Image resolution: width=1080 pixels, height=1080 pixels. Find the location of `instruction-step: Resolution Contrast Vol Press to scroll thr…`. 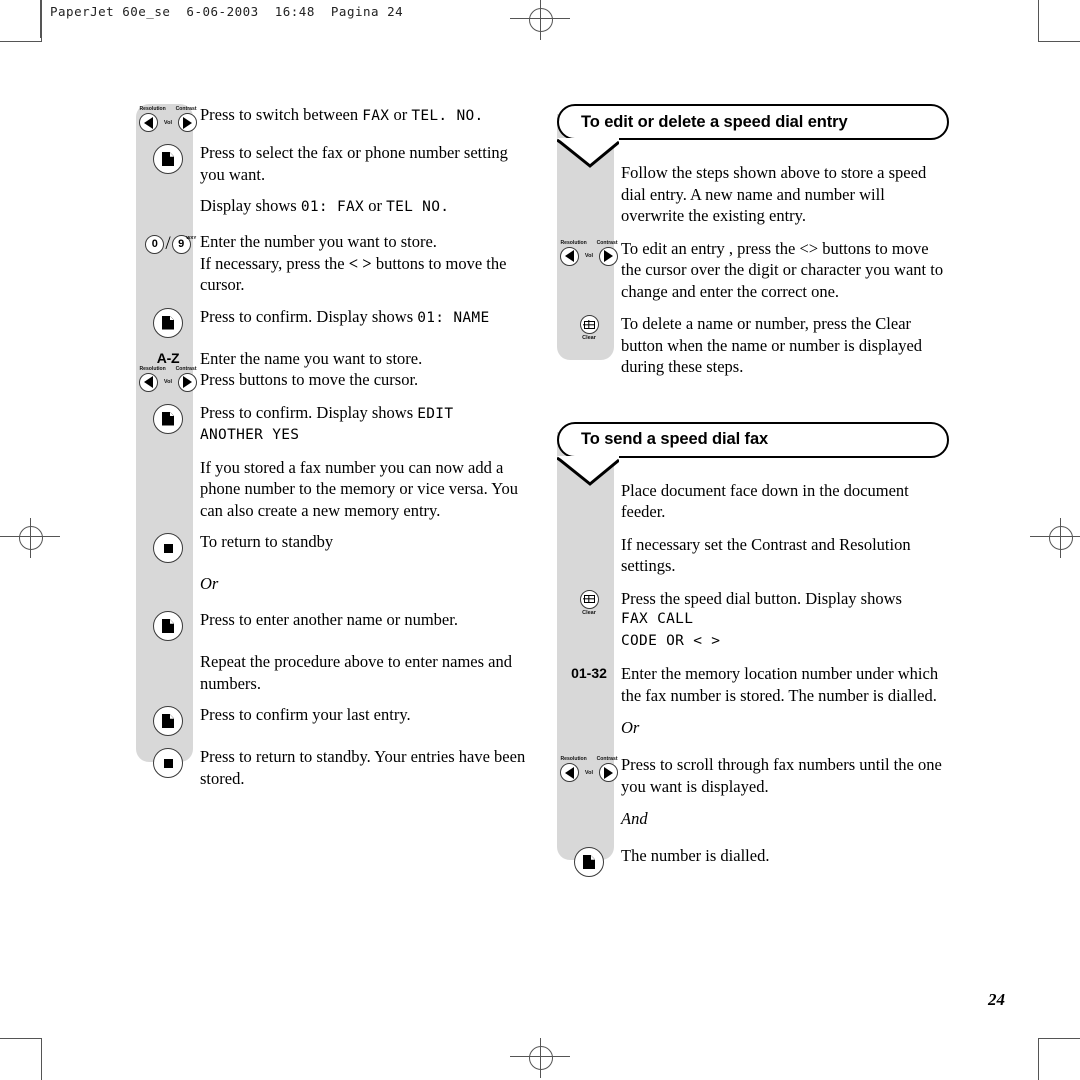

instruction-step: Resolution Contrast Vol Press to scroll thr… is located at coordinates (753, 775).